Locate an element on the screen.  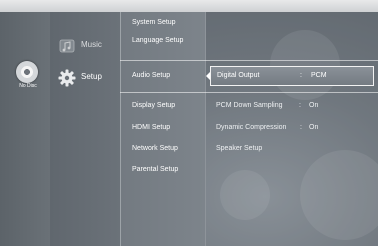
option-dynamic-compression: Dynamic Compression is located at coordinates (251, 127).